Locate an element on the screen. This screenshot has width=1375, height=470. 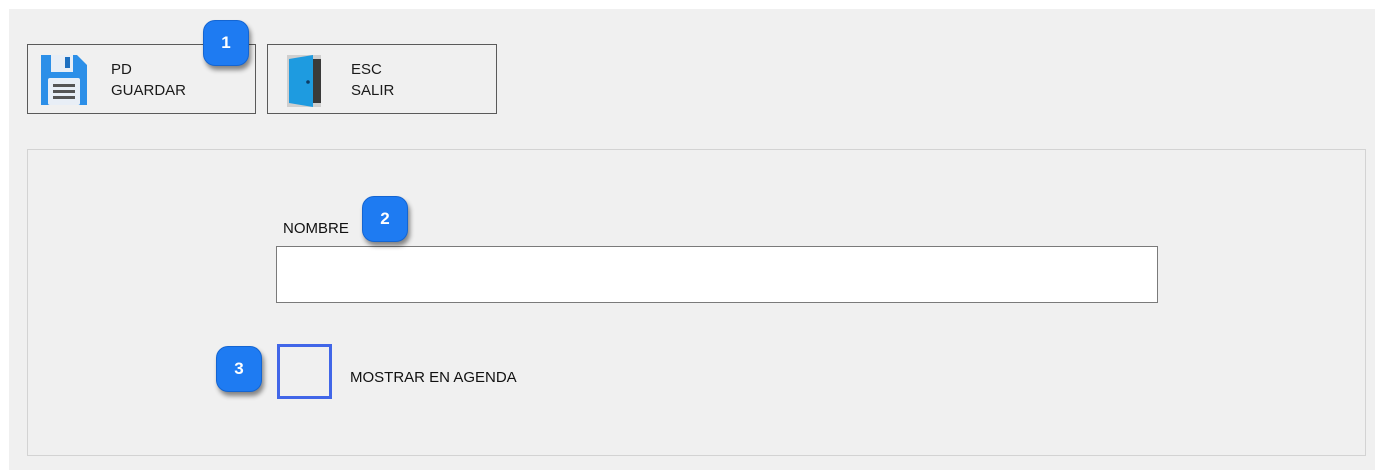
exit-shortcut: ESC is located at coordinates (366, 69).